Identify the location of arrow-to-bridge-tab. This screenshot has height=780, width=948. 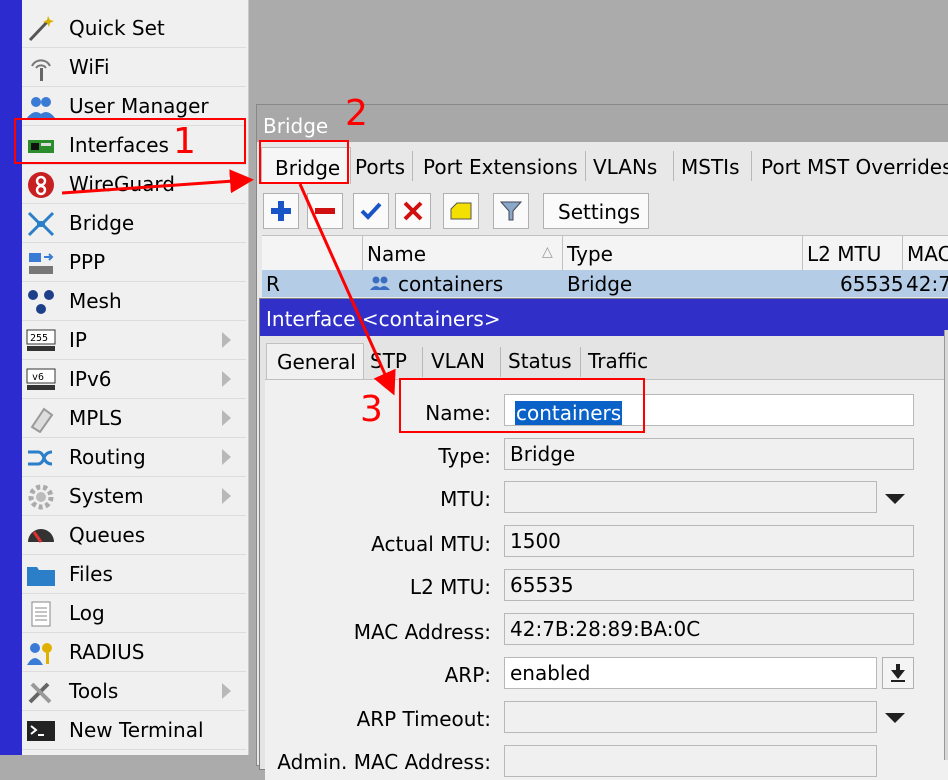
(157, 182).